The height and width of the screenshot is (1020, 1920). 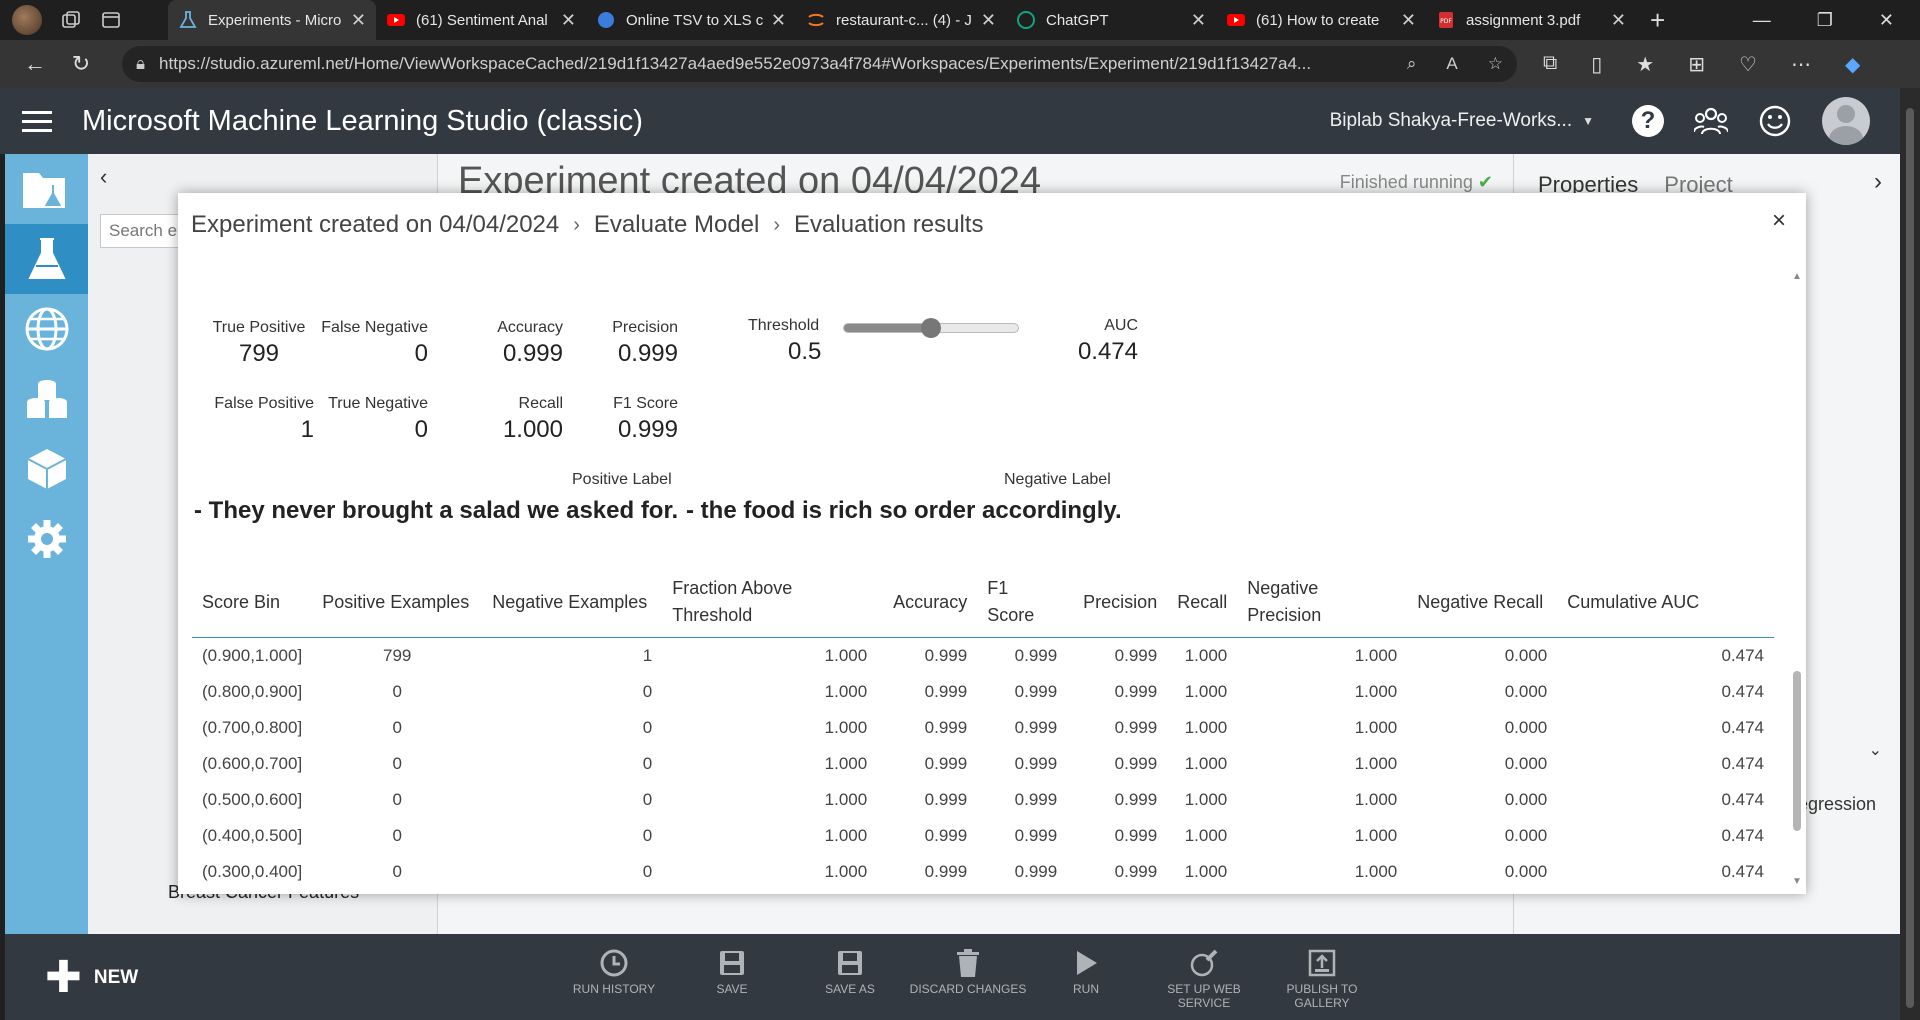 I want to click on chevron-right-icon: ›, so click(x=1878, y=182).